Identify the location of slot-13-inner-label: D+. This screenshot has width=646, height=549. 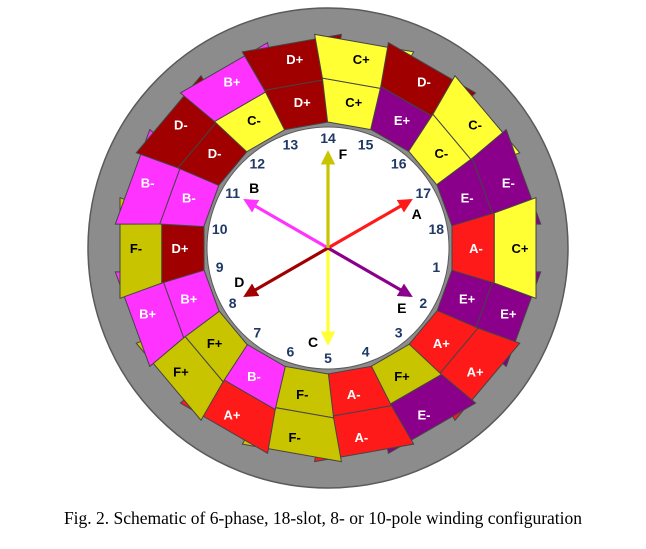
(302, 102).